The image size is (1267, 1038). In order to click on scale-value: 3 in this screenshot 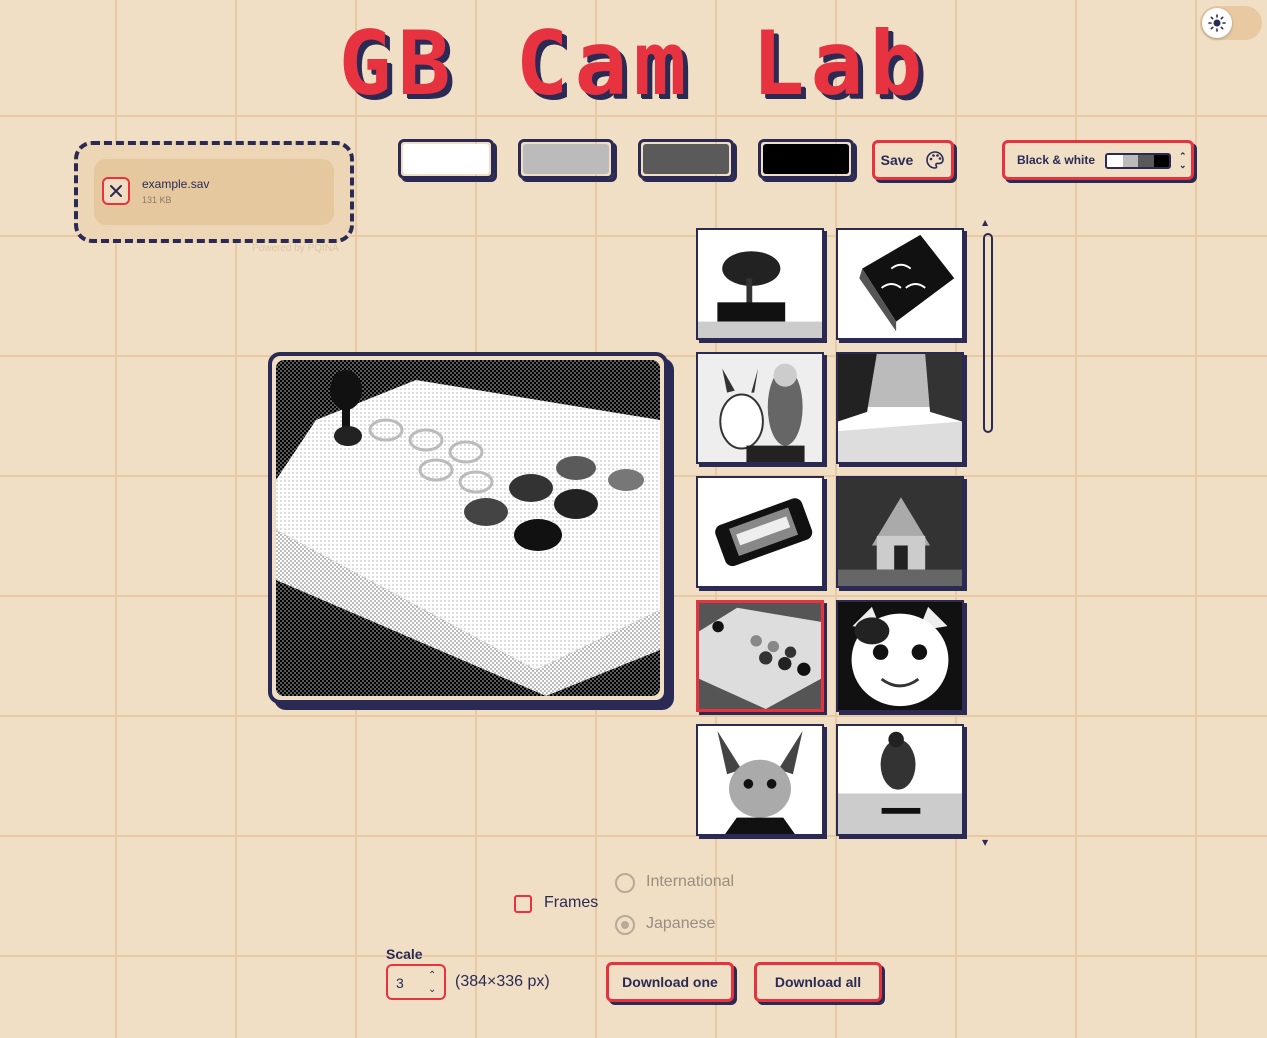, I will do `click(400, 983)`.